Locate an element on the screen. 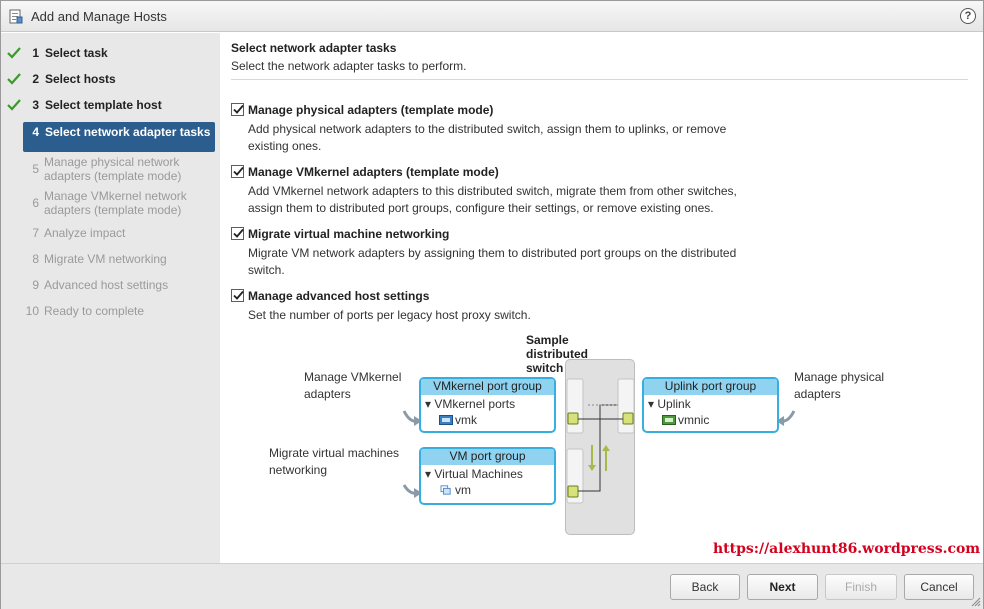 The image size is (984, 609). step-label: Ready to complete is located at coordinates (94, 311).